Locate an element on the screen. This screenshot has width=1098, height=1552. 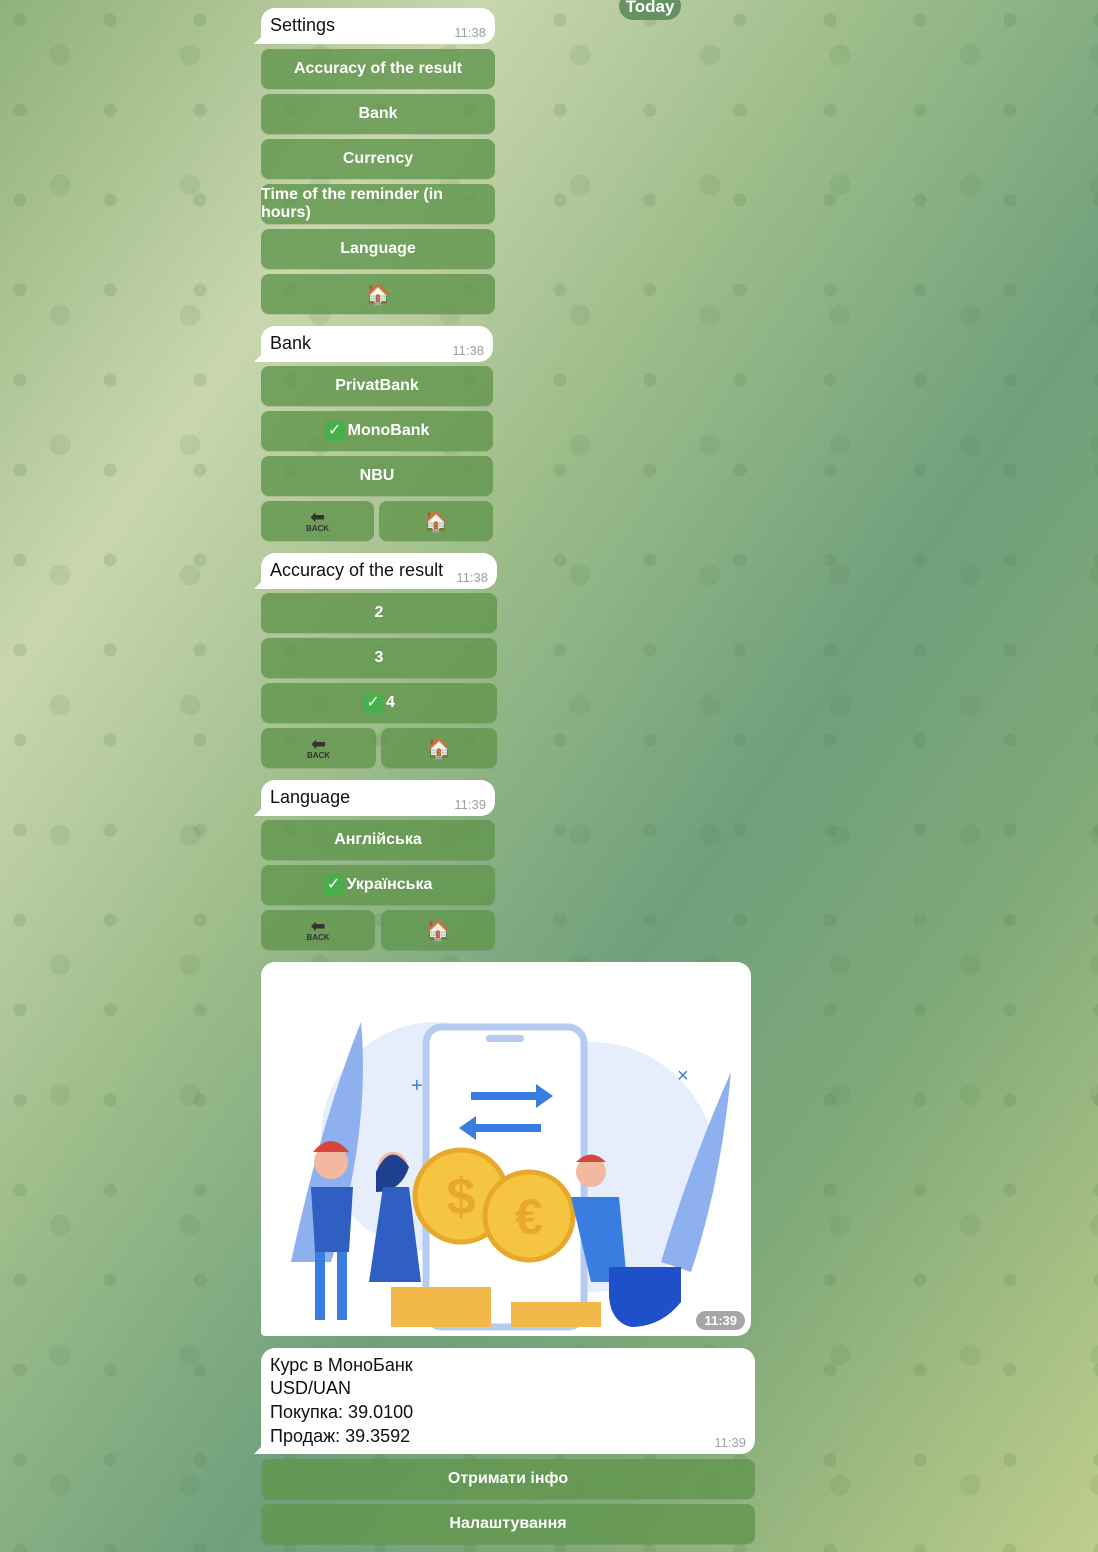
english-button: Англійська is located at coordinates (378, 840).